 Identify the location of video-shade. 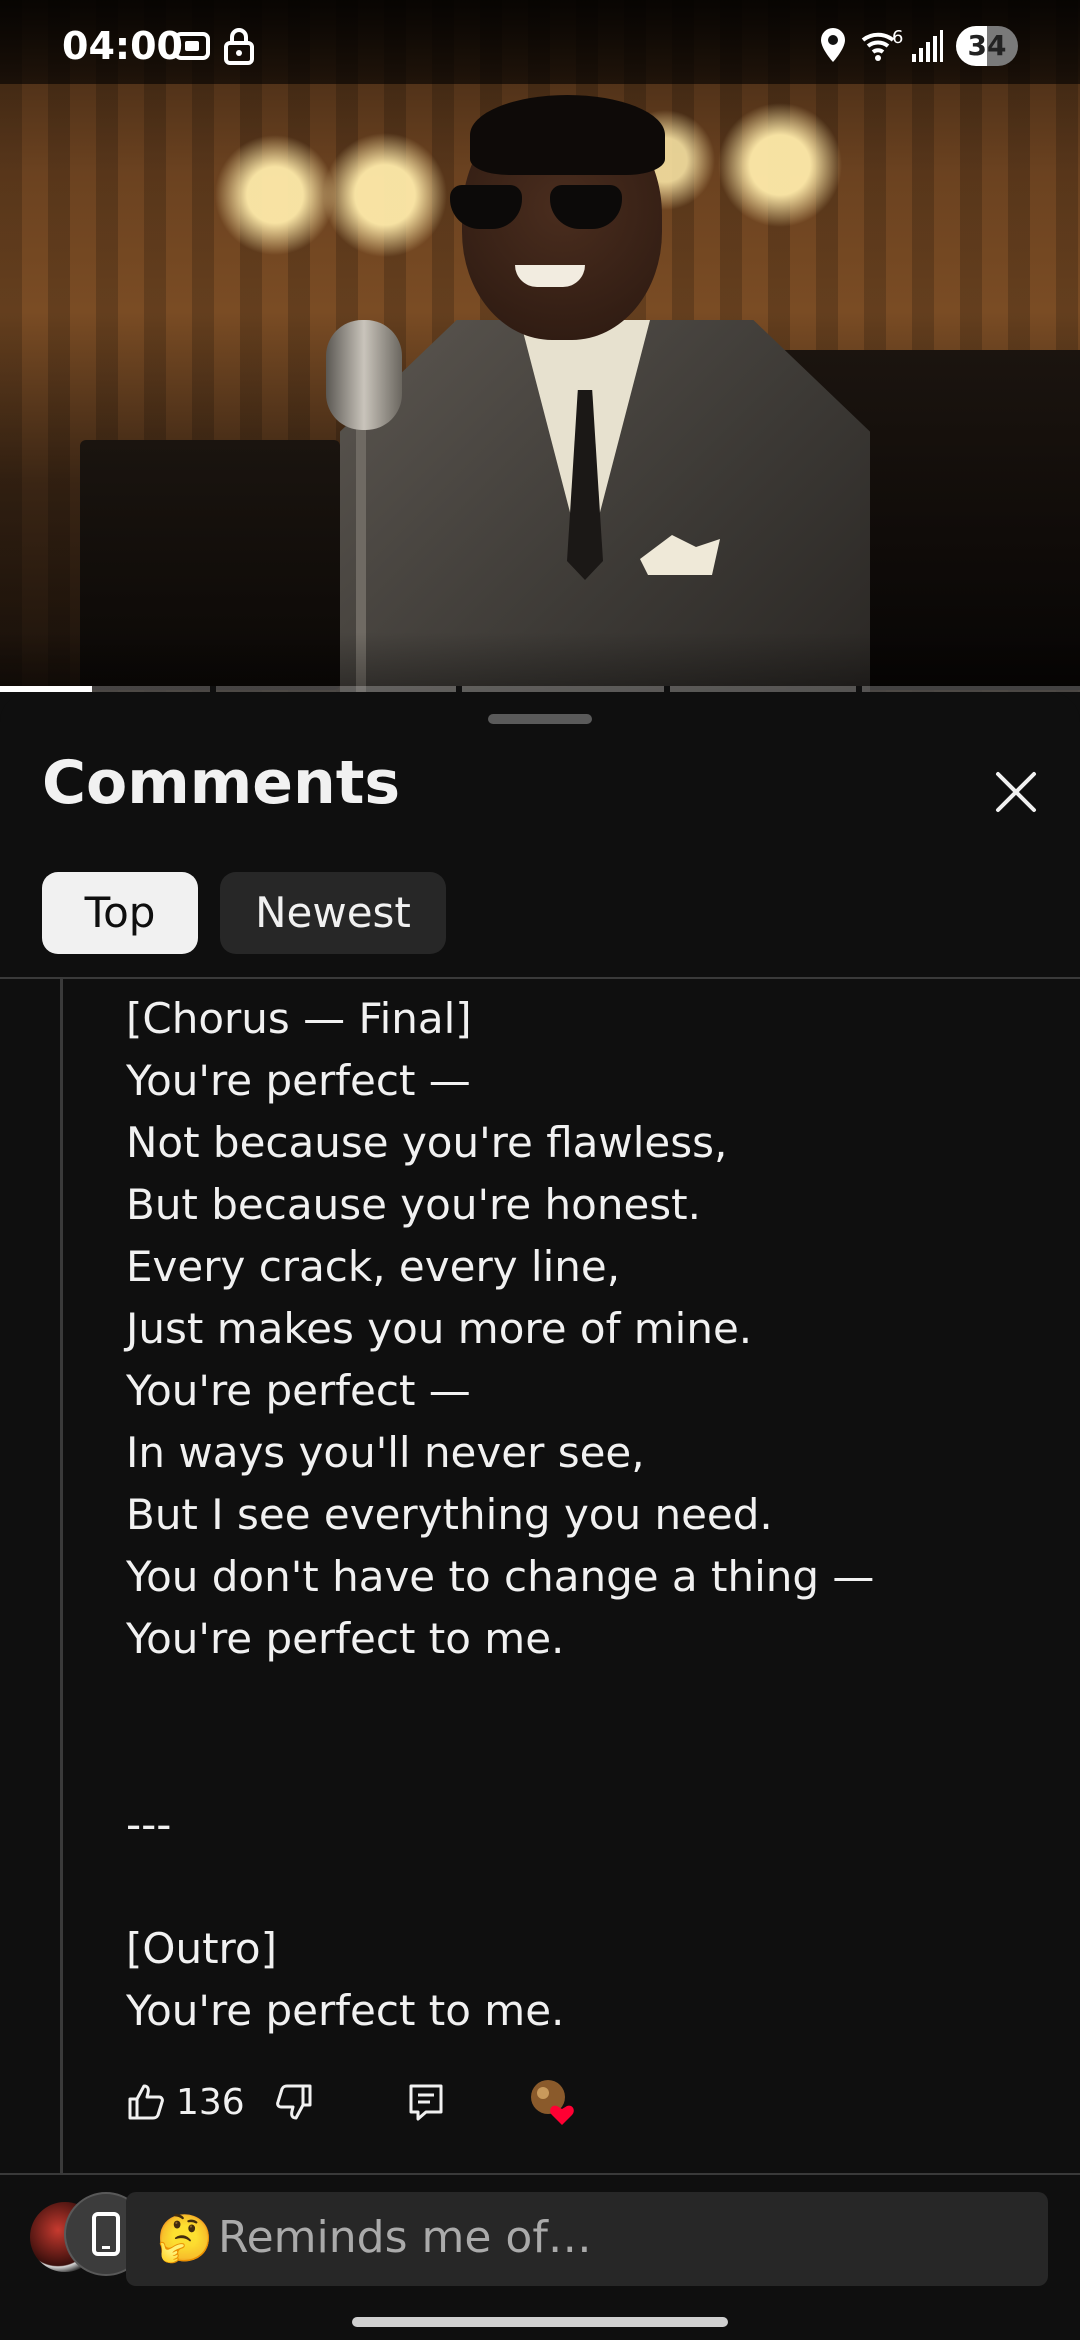
(540, 662).